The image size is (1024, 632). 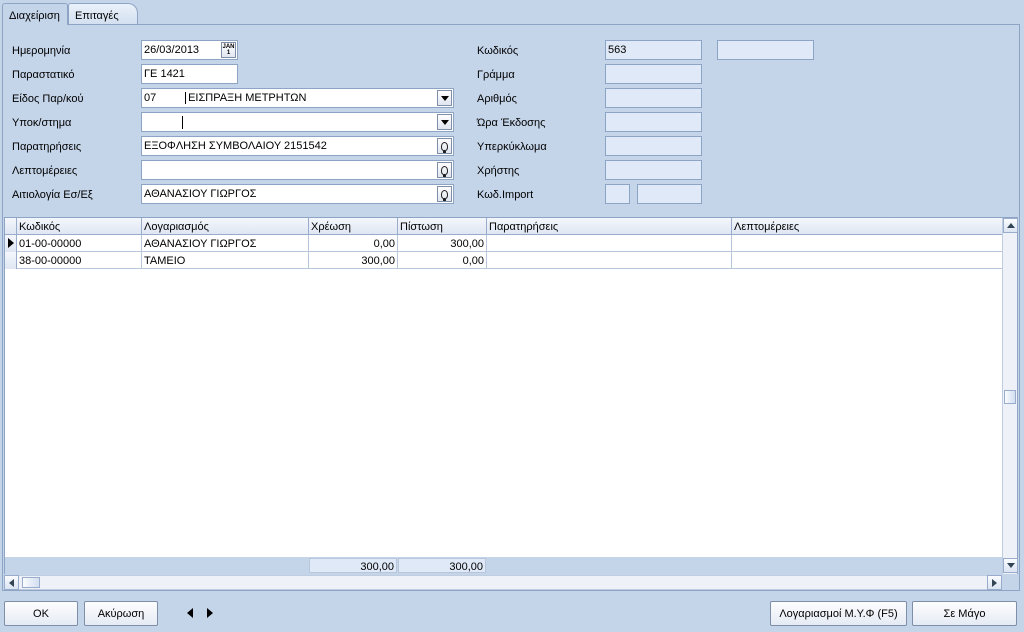 What do you see at coordinates (200, 194) in the screenshot?
I see `justification-value: ΑΘΑΝΑΣΙΟΥ ΓΙΩΡΓΟΣ` at bounding box center [200, 194].